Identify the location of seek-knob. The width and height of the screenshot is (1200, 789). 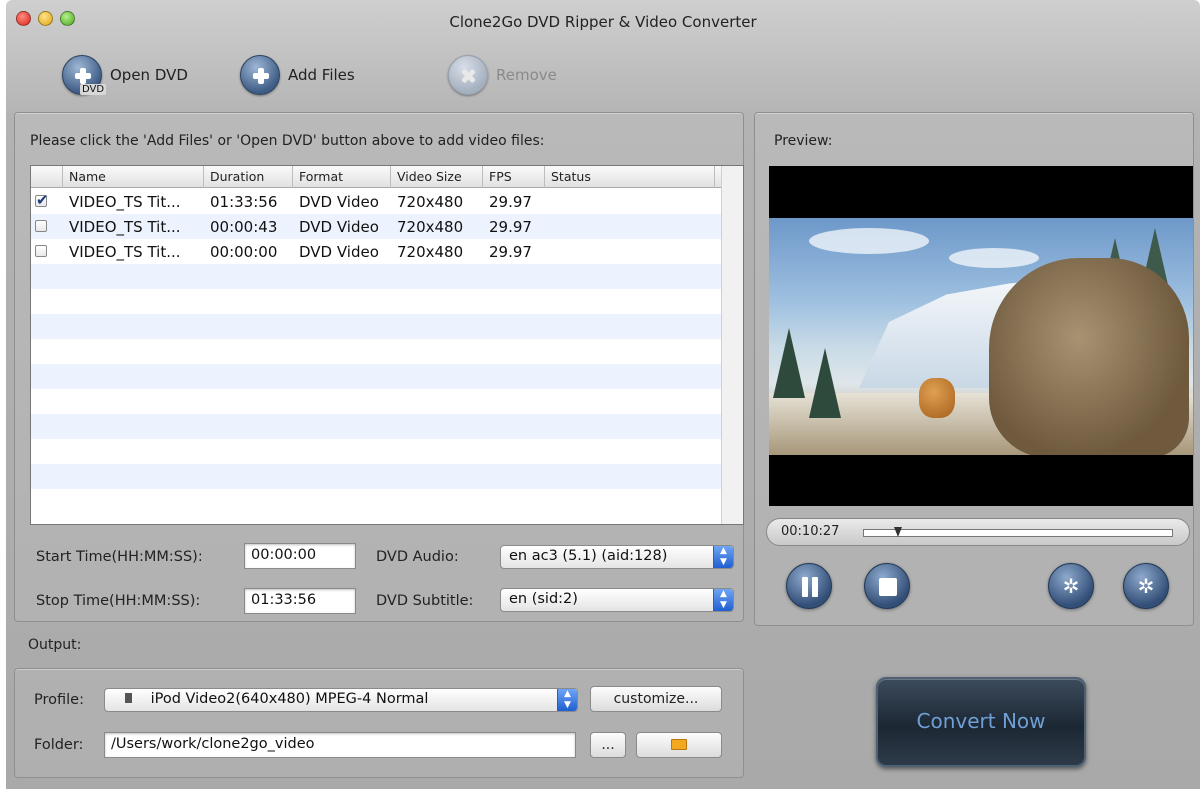
(898, 532).